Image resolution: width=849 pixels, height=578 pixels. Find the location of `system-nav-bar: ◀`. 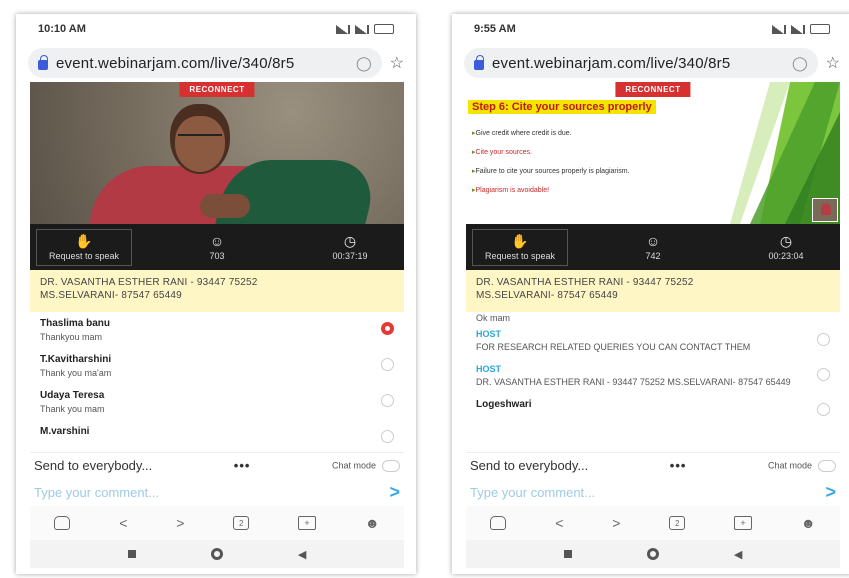

system-nav-bar: ◀ is located at coordinates (217, 554).